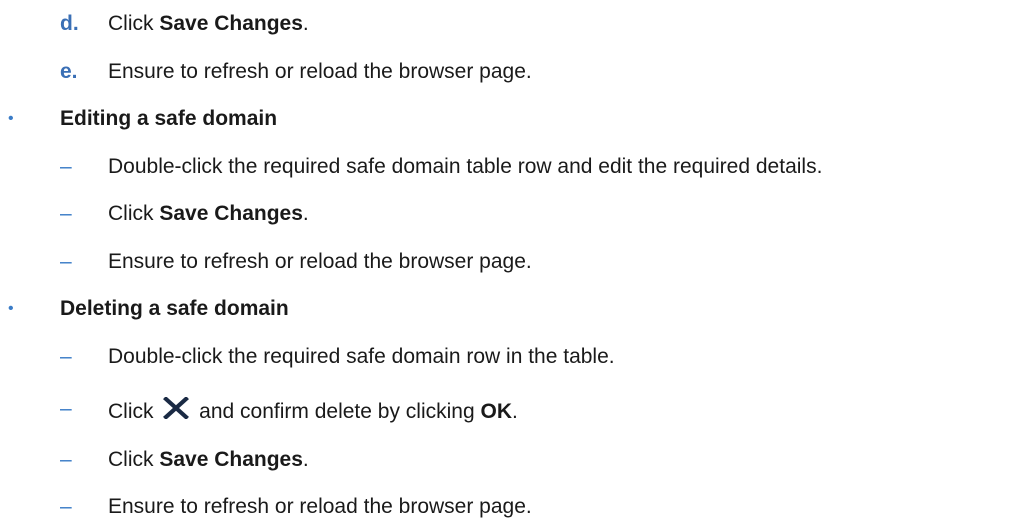  What do you see at coordinates (313, 410) in the screenshot?
I see `list-item-text: Click and confirm delete by clicking OK.` at bounding box center [313, 410].